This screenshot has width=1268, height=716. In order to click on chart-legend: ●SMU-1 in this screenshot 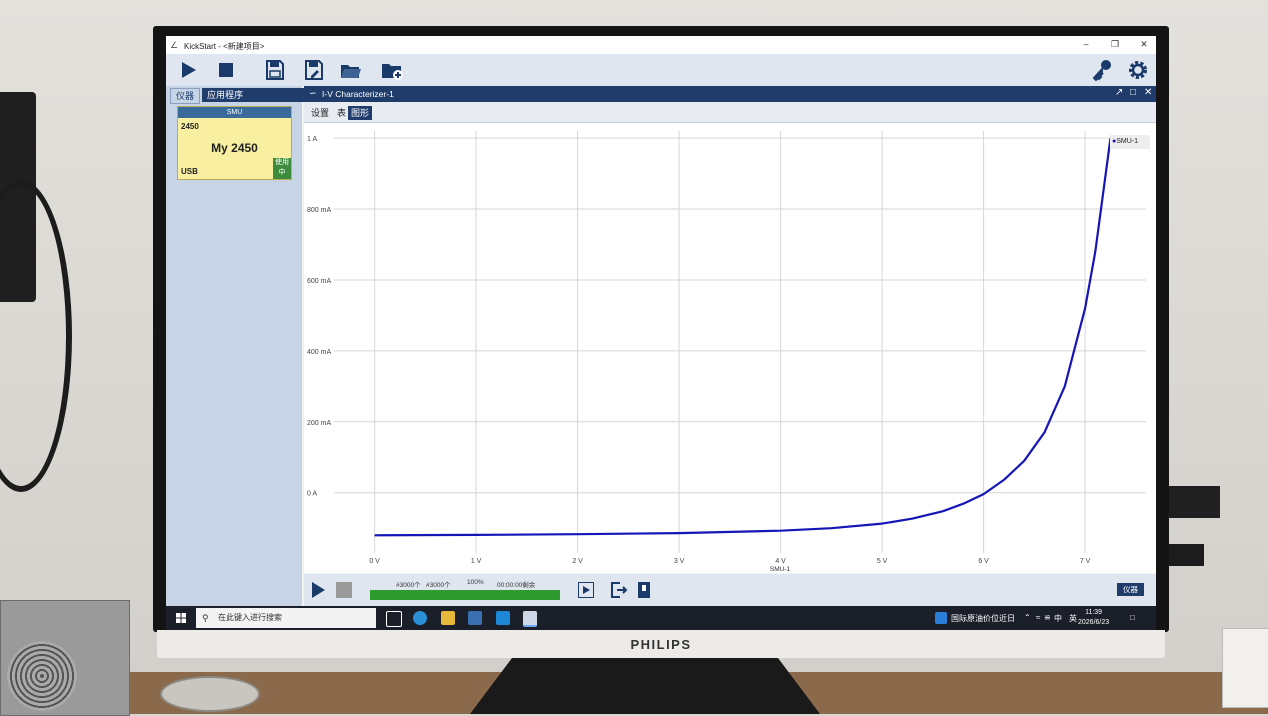, I will do `click(1130, 142)`.